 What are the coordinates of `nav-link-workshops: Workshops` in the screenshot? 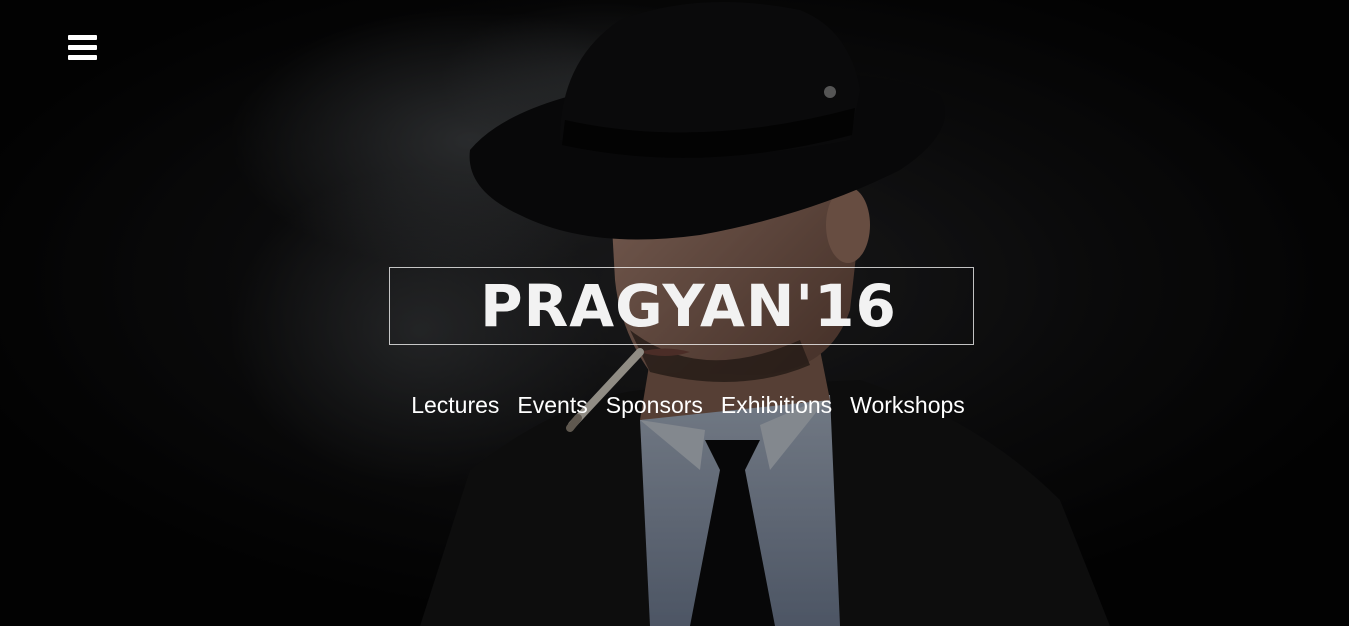 It's located at (907, 405).